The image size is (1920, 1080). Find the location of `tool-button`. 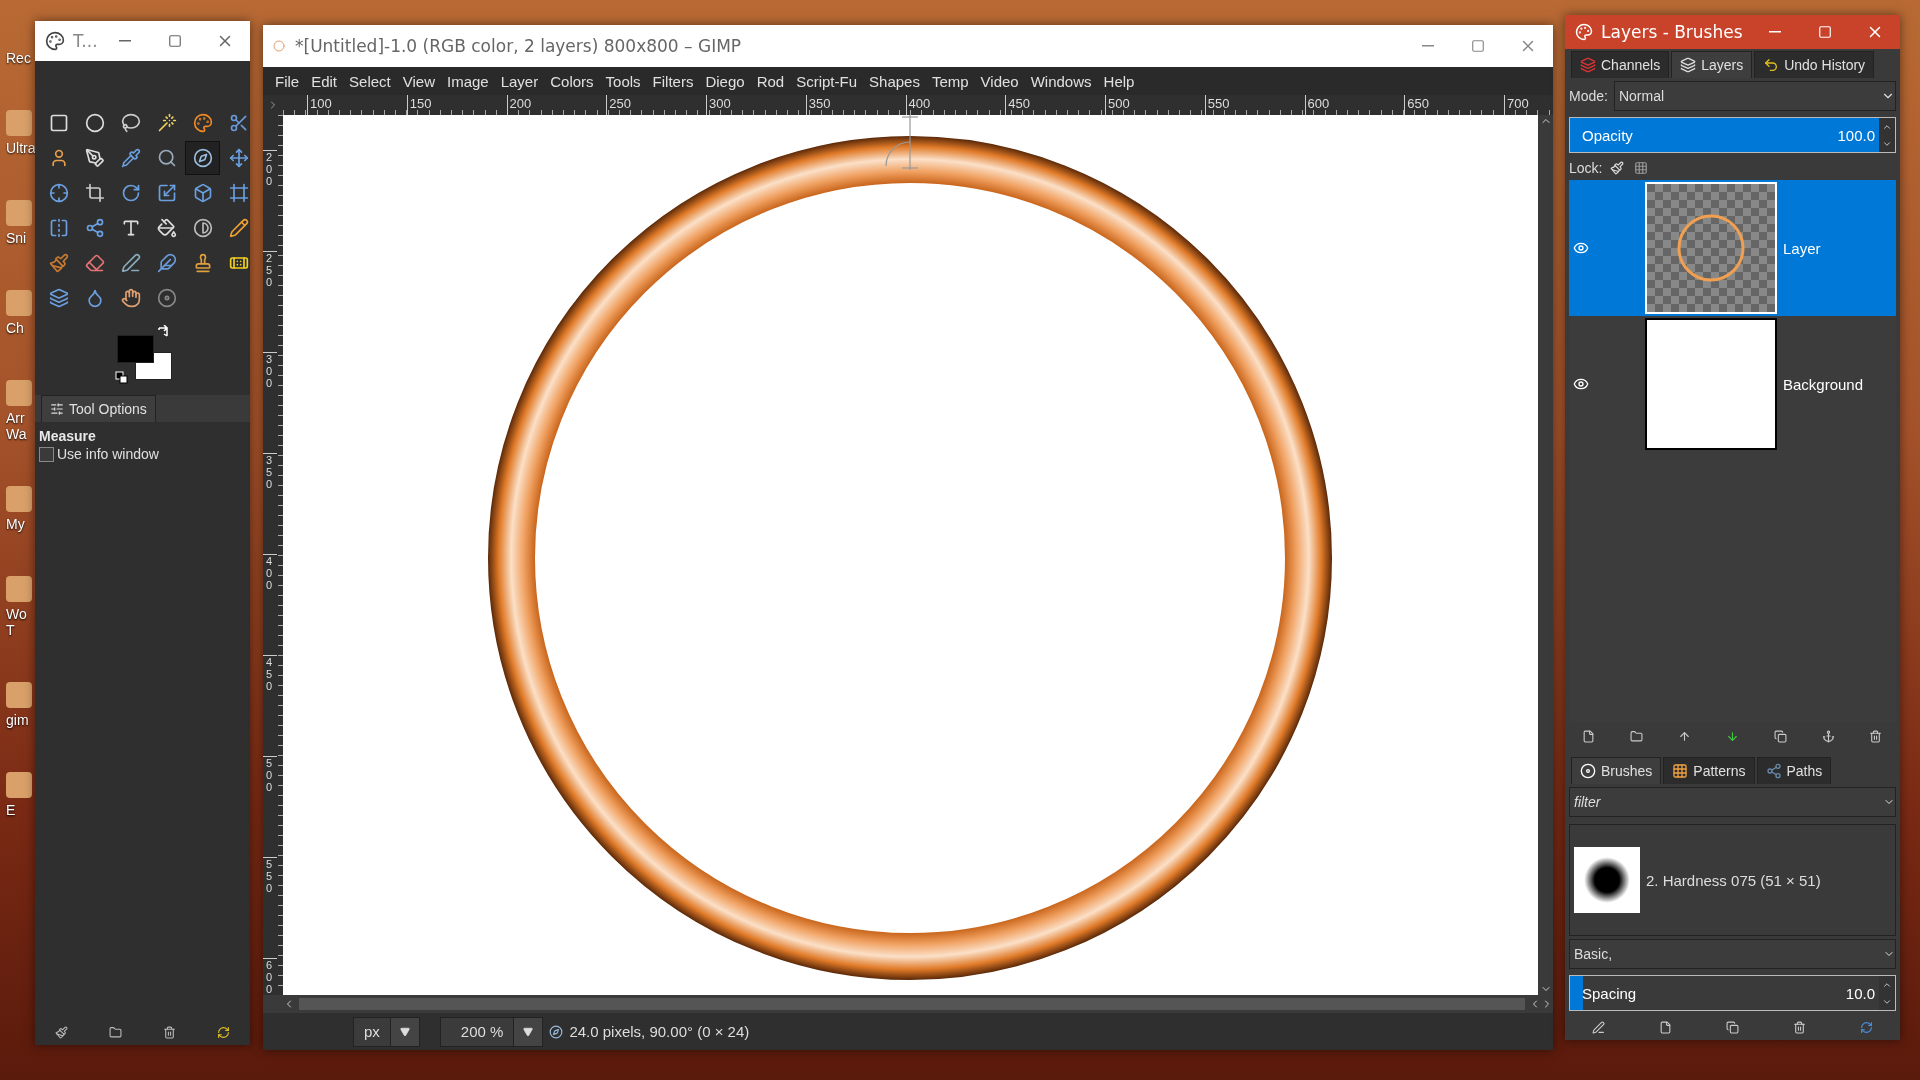

tool-button is located at coordinates (202, 158).